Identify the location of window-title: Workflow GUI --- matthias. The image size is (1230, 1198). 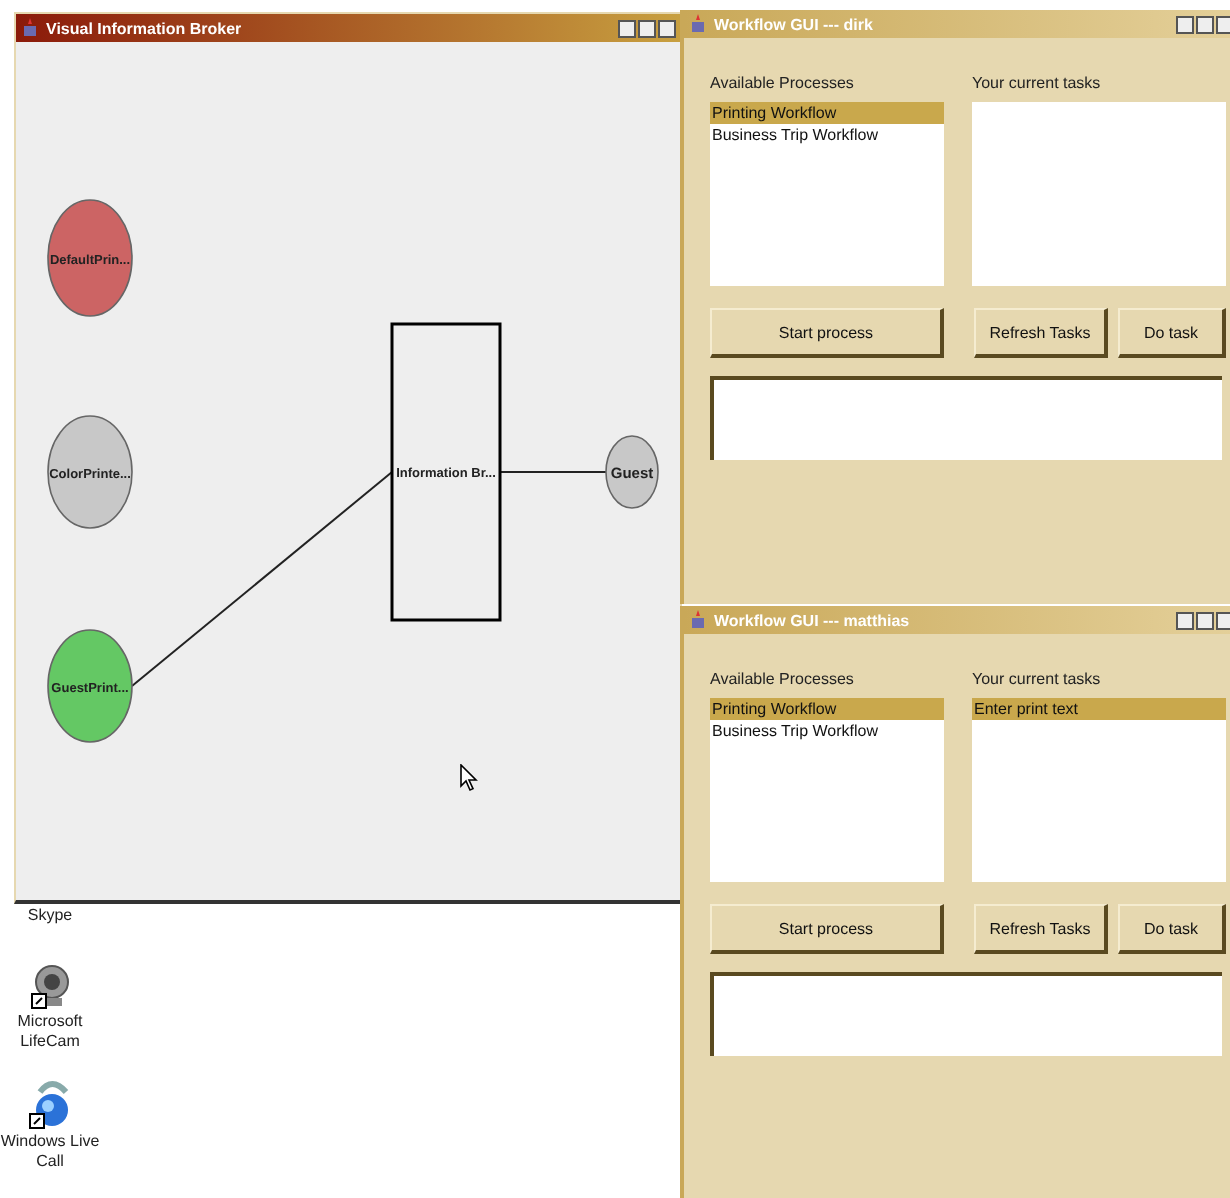
(813, 620).